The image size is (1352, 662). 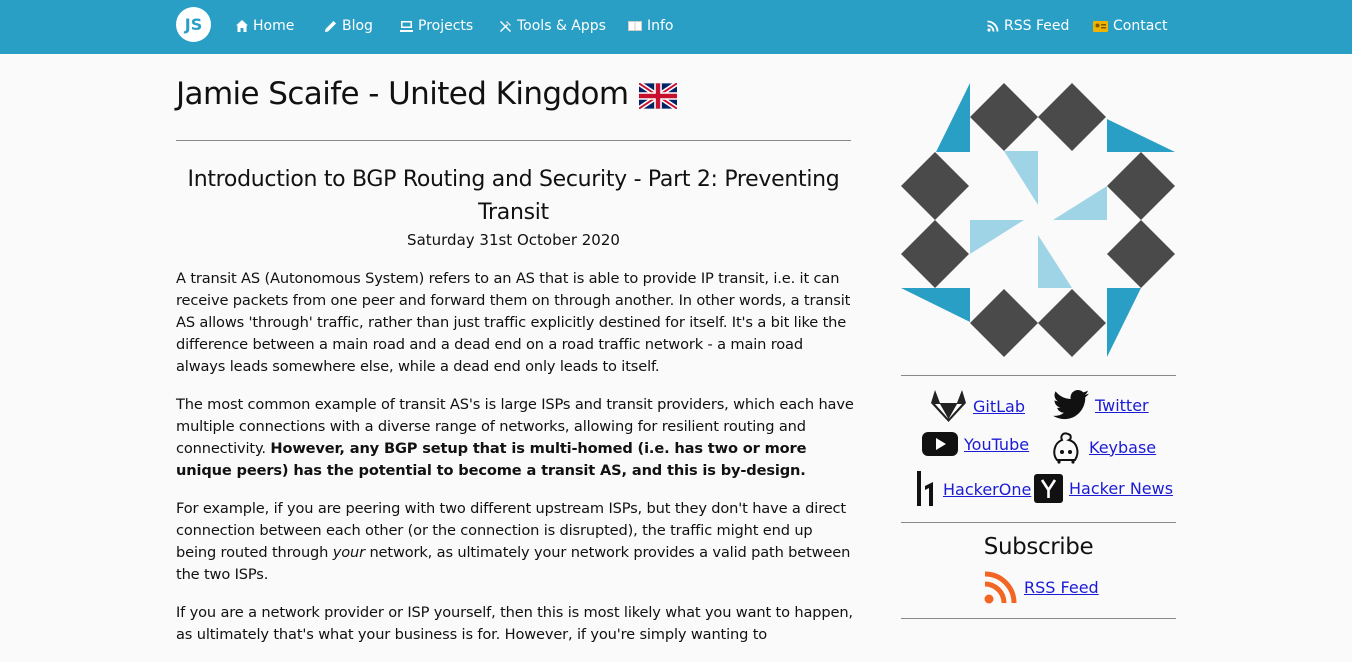 I want to click on youtube-link: YouTube, so click(x=975, y=444).